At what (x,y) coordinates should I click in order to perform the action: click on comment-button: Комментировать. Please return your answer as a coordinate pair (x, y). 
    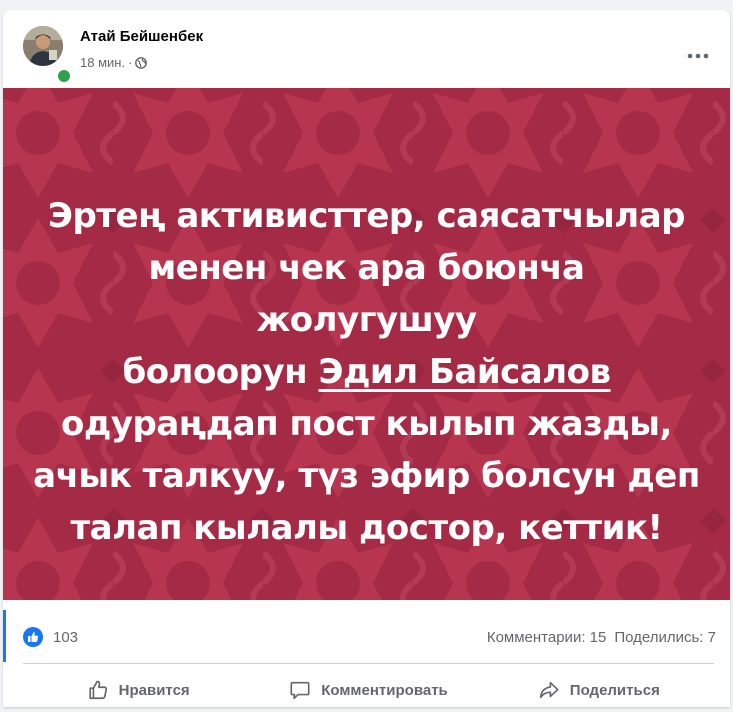
    Looking at the image, I should click on (368, 690).